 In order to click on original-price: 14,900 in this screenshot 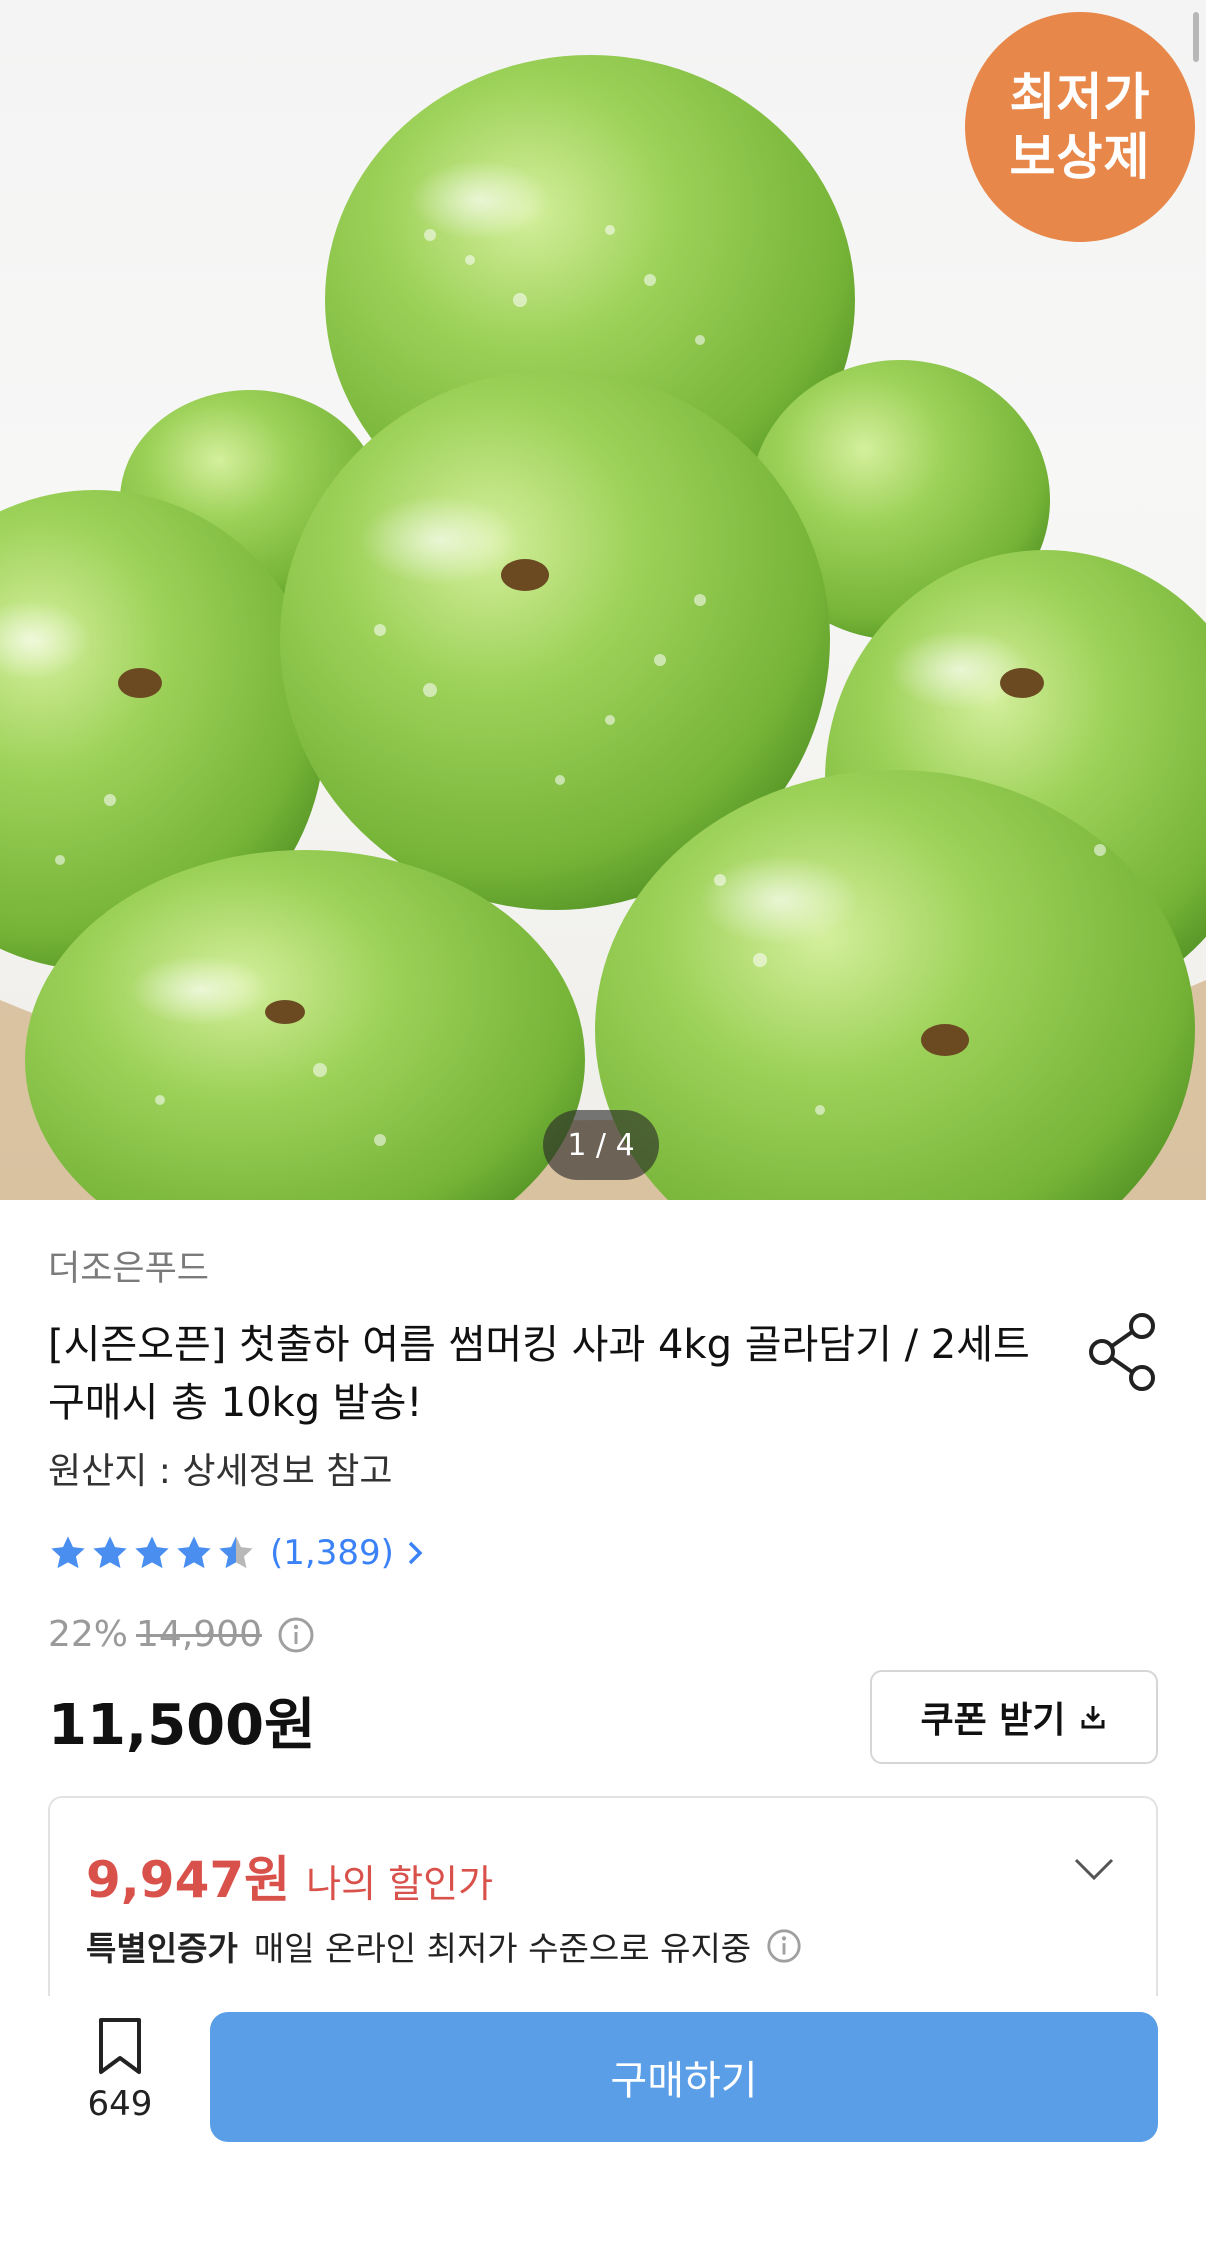, I will do `click(199, 1634)`.